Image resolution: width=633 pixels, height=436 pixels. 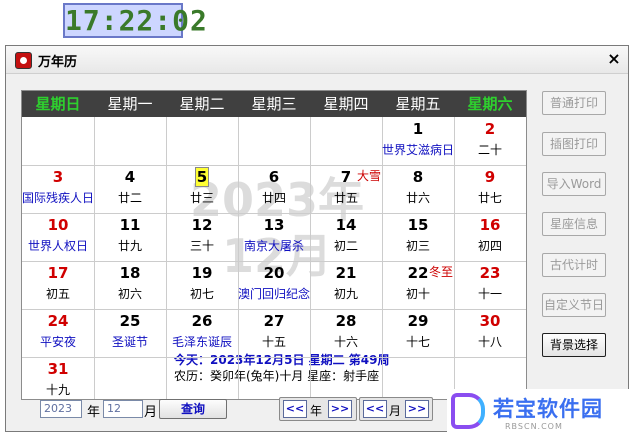 What do you see at coordinates (574, 305) in the screenshot?
I see `side-button-5: 自定义节日` at bounding box center [574, 305].